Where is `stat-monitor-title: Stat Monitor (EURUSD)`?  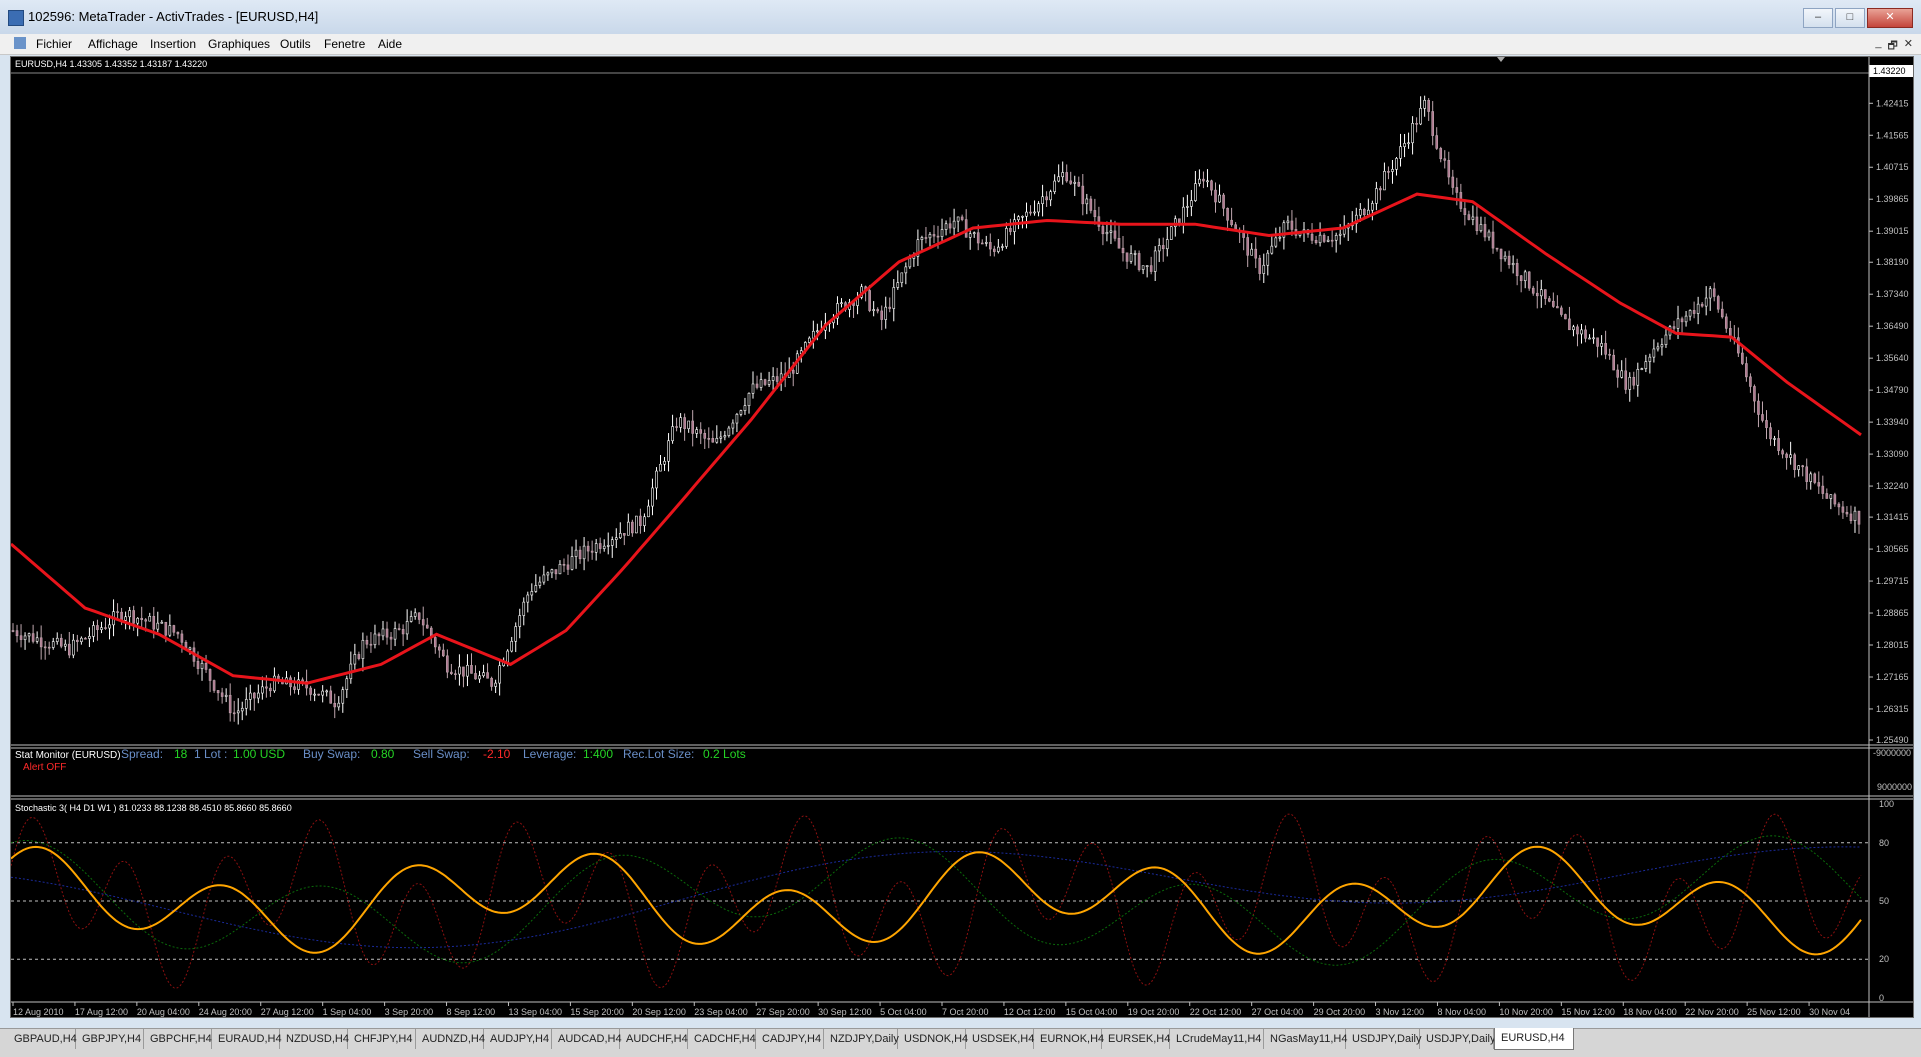 stat-monitor-title: Stat Monitor (EURUSD) is located at coordinates (68, 755).